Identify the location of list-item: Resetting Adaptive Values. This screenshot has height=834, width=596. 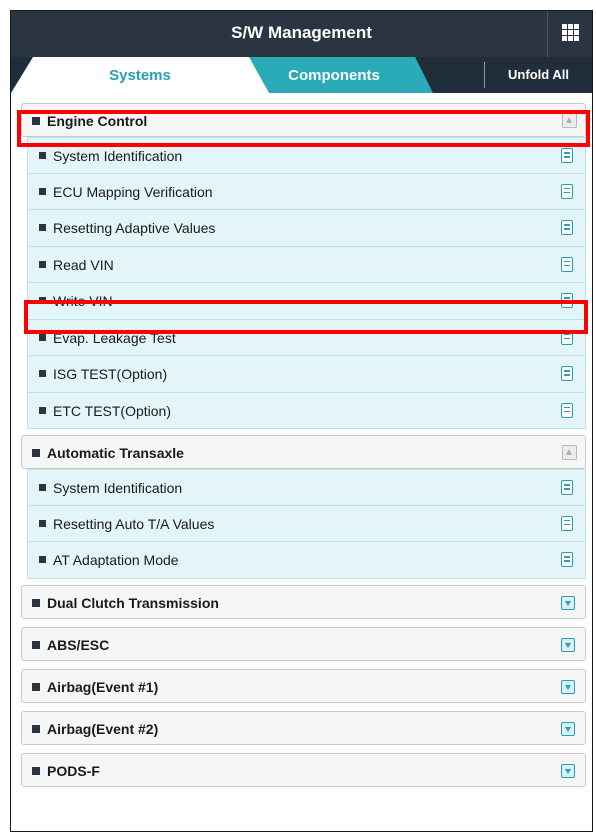
(306, 228).